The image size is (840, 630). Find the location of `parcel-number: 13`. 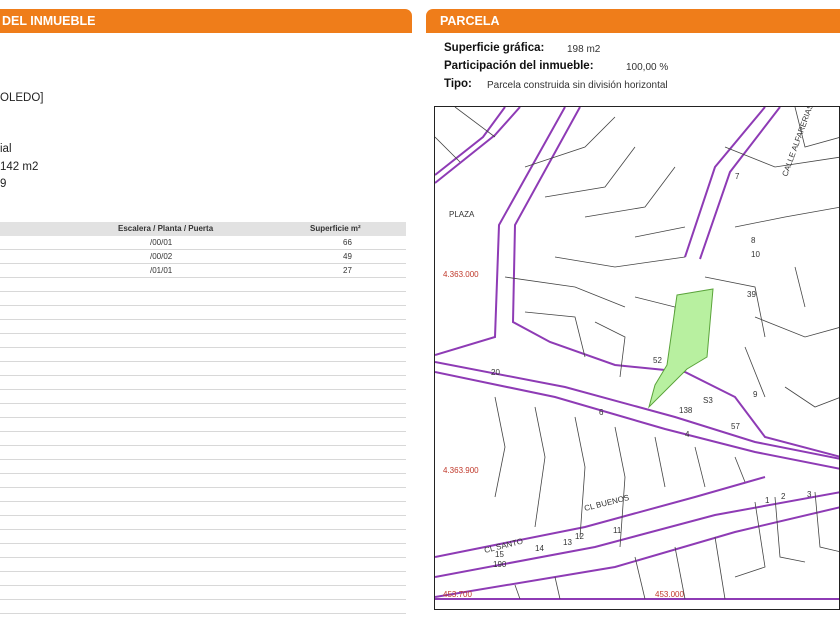

parcel-number: 13 is located at coordinates (567, 542).